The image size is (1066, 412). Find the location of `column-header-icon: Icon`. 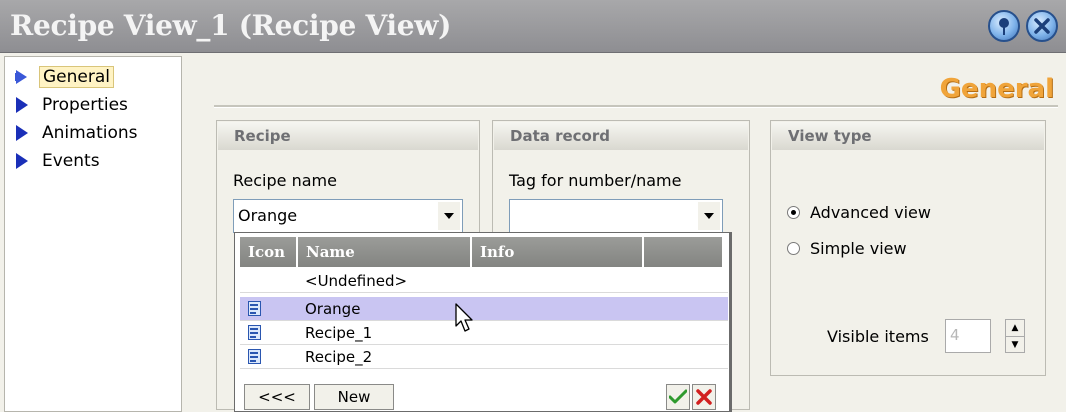

column-header-icon: Icon is located at coordinates (269, 252).